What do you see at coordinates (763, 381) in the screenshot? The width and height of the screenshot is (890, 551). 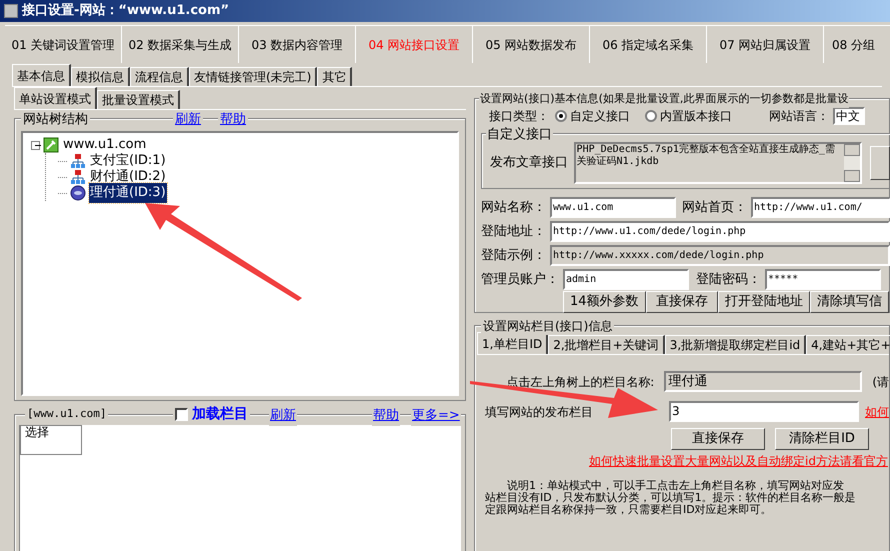 I see `text-field: 理付通` at bounding box center [763, 381].